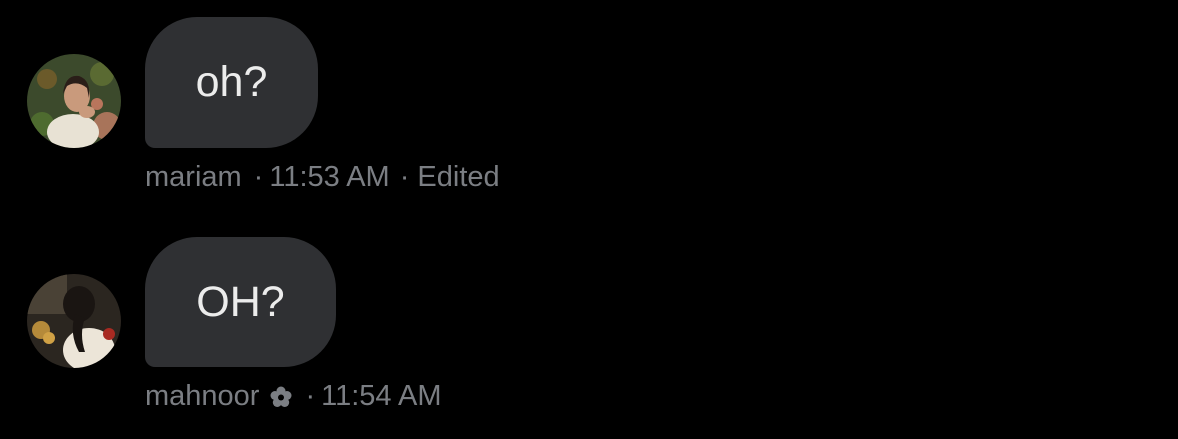 The image size is (1178, 439). I want to click on edited-label: Edited, so click(458, 177).